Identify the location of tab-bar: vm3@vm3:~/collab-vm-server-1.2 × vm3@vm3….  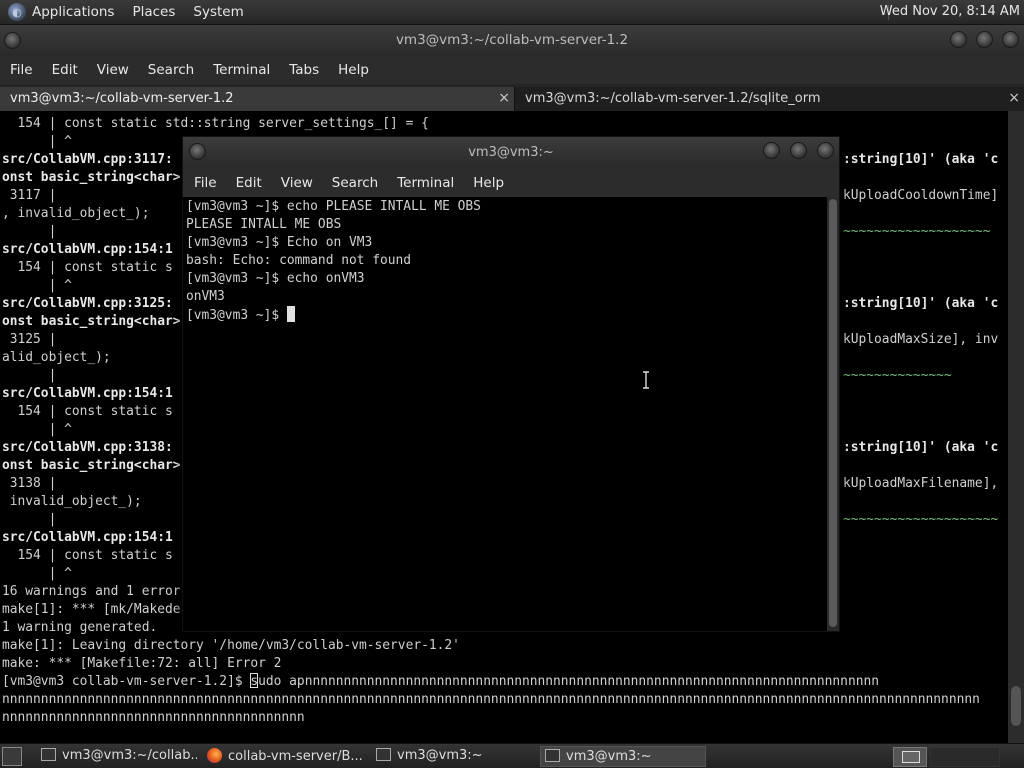
(512, 97).